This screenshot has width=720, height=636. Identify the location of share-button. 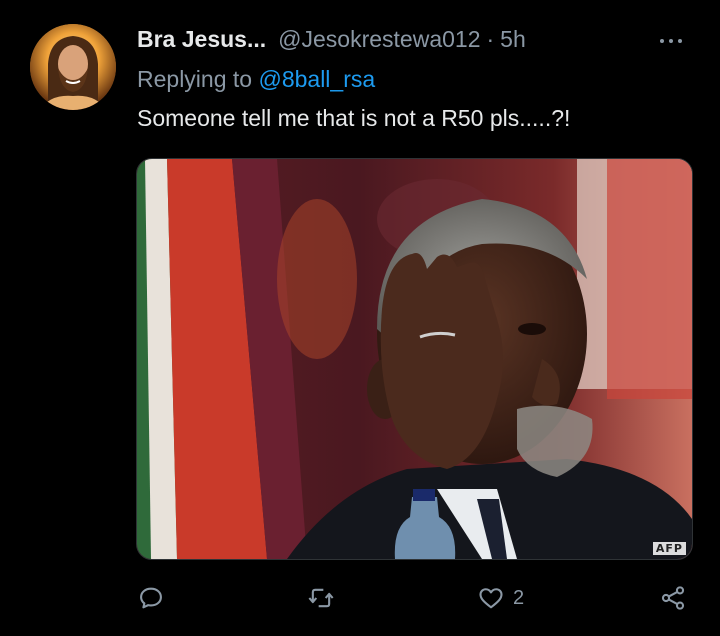
(673, 598).